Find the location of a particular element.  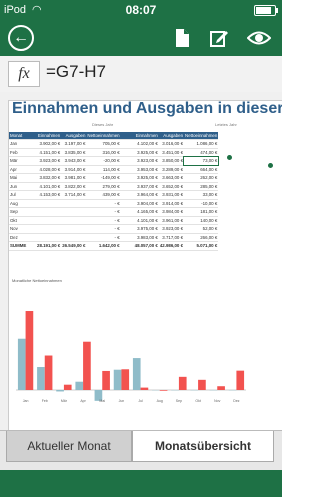

table-cell: 3.835,00 € is located at coordinates (74, 152).